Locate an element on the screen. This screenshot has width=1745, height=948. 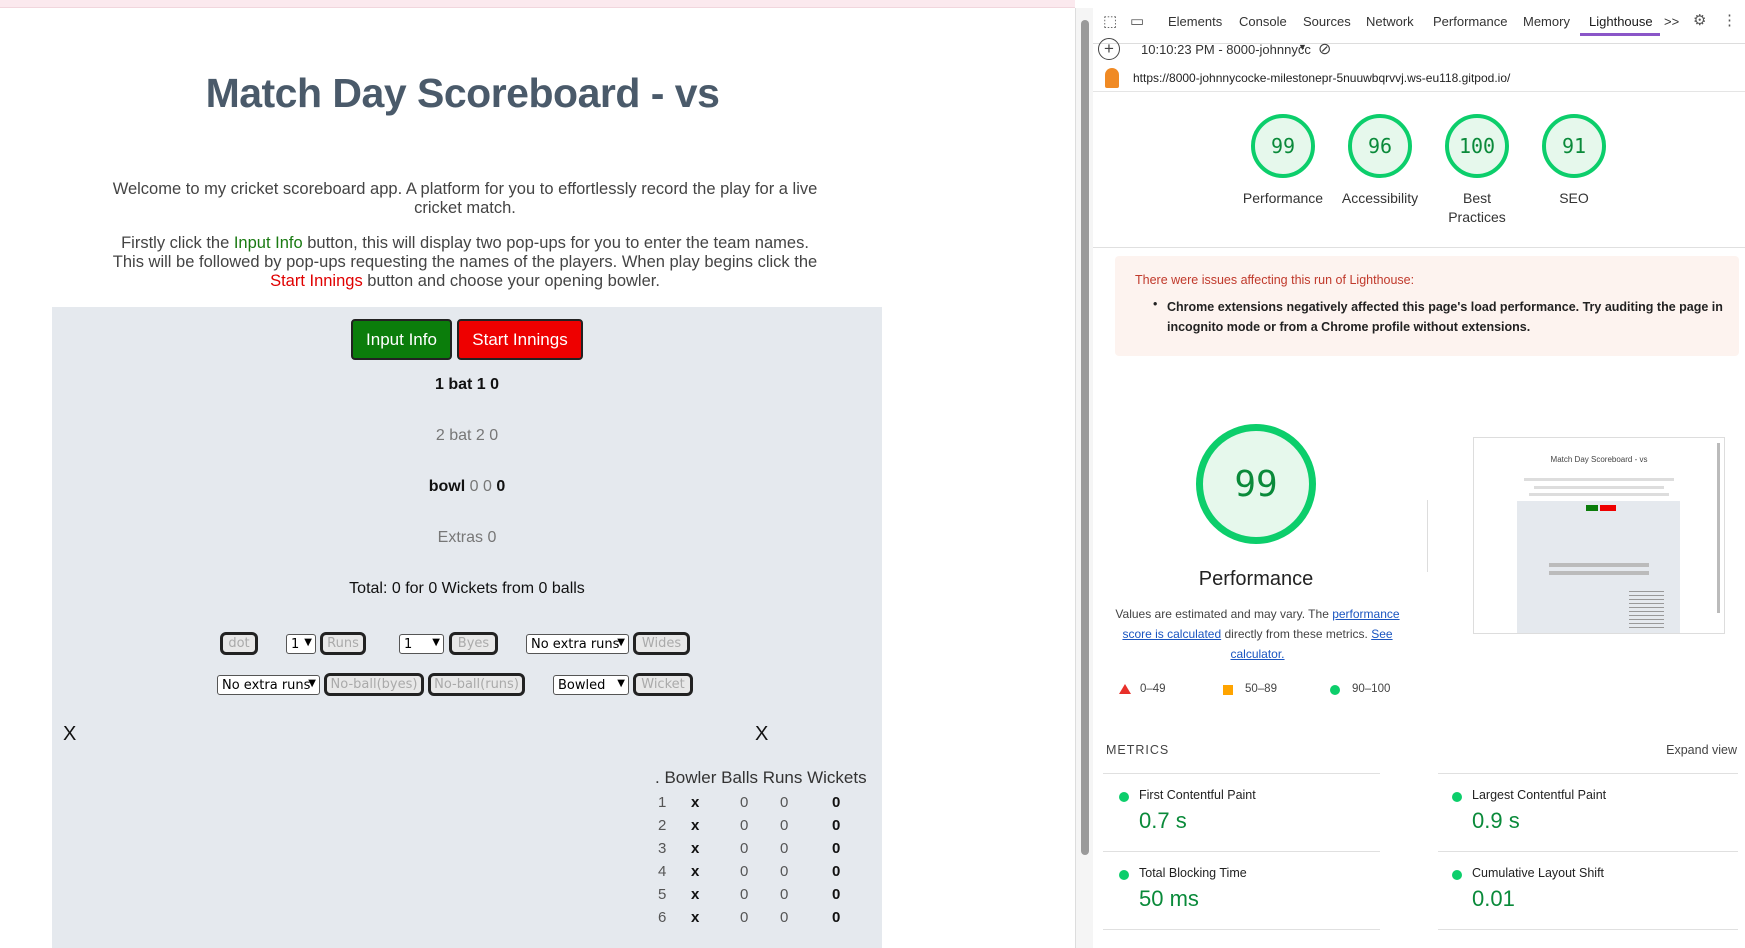
lighthouse-report-bar: + 10:10:23 PM - 8000-johnnycc ▼ ⊘ is located at coordinates (1419, 49).